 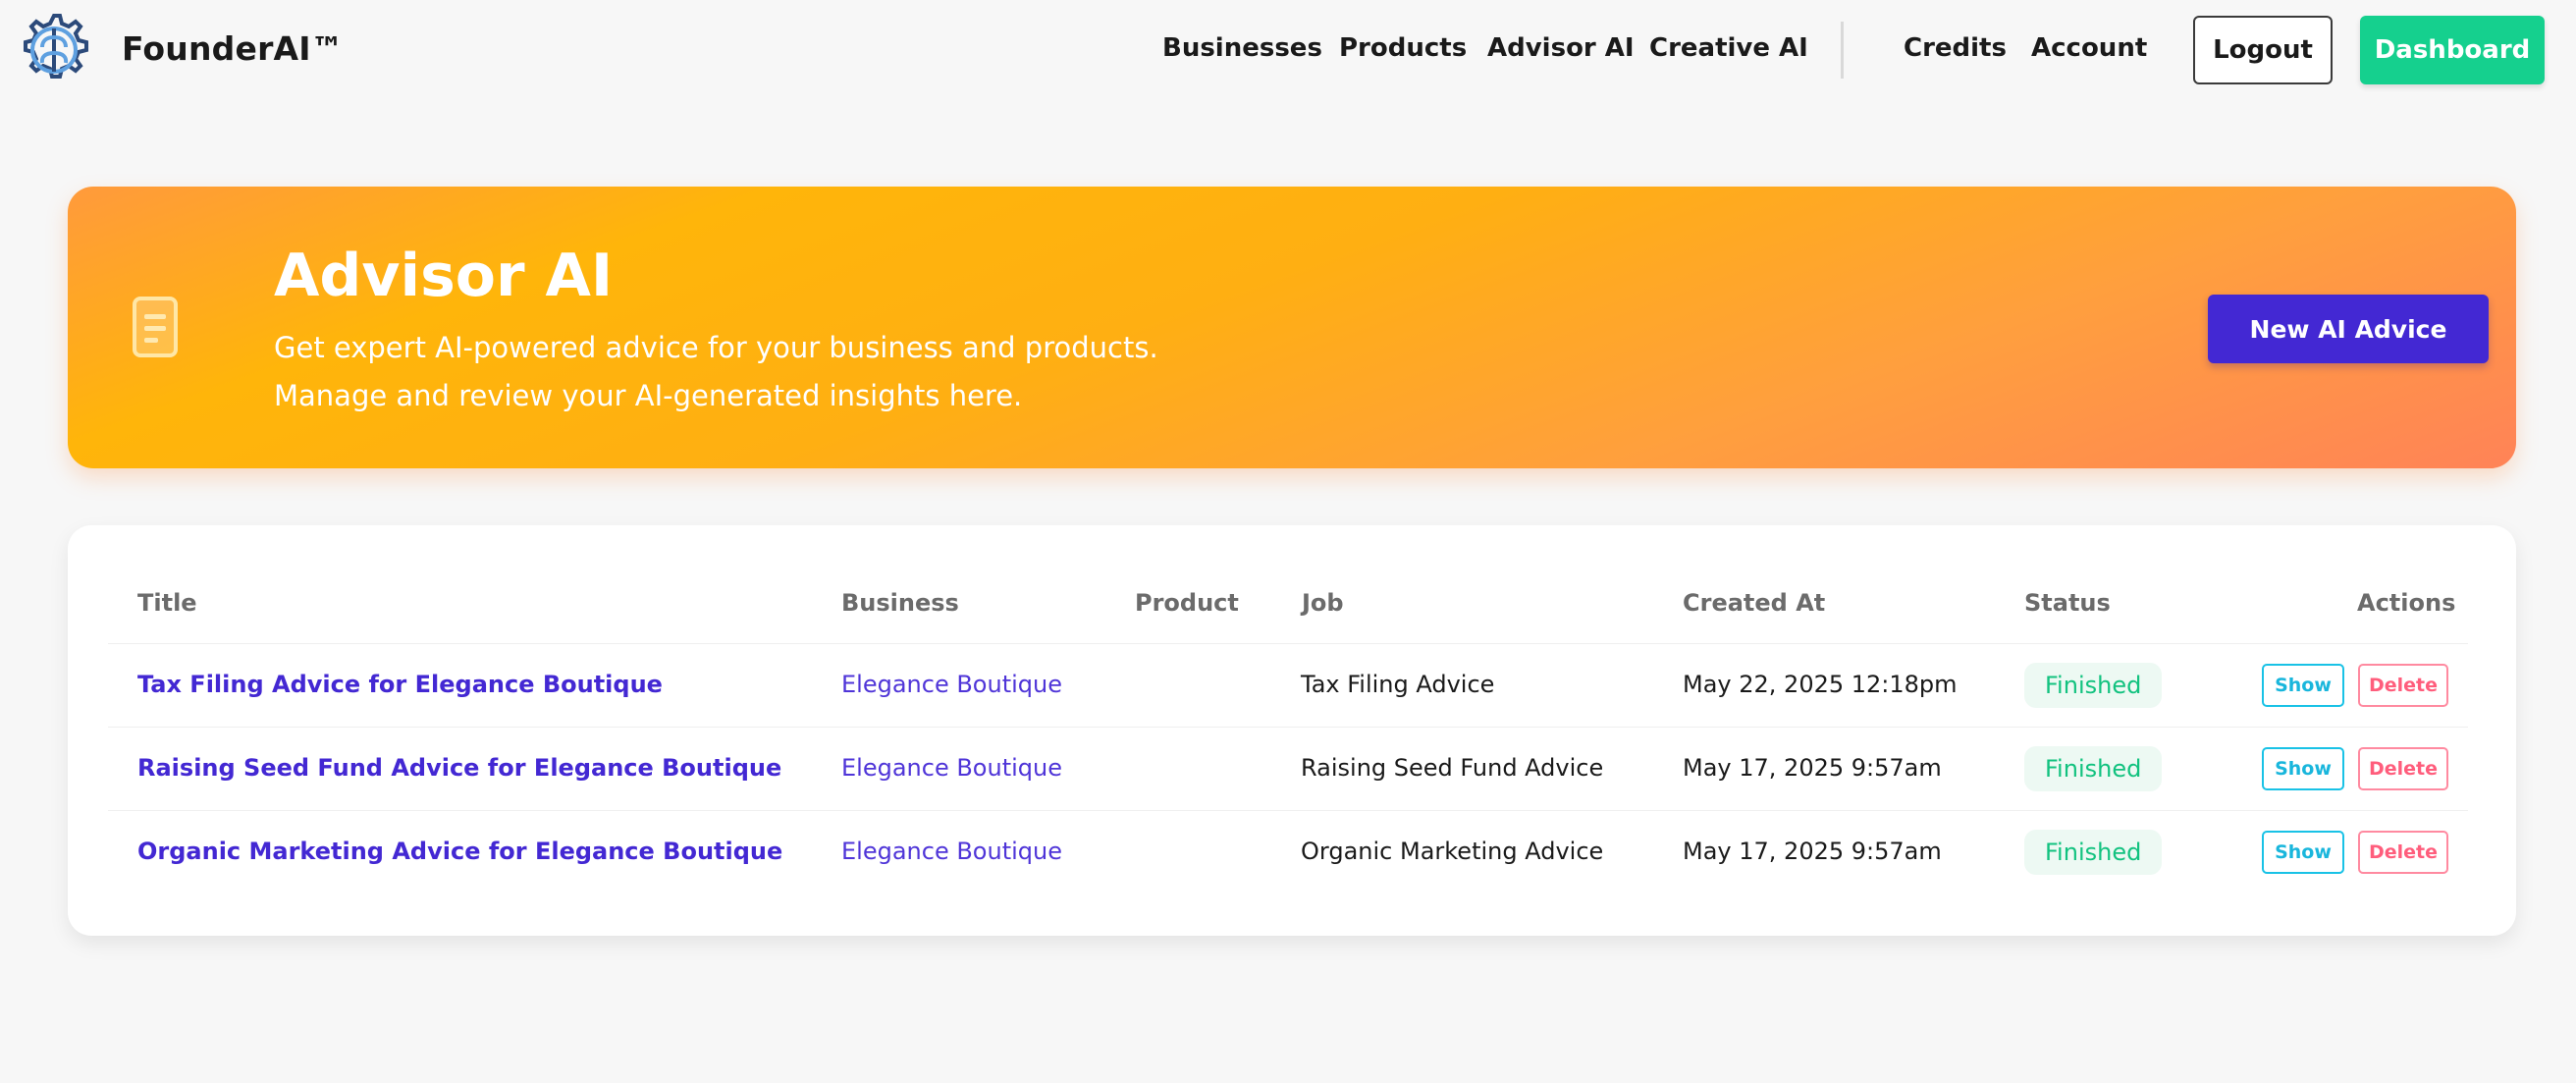 I want to click on column-header-status: Status, so click(x=2067, y=603).